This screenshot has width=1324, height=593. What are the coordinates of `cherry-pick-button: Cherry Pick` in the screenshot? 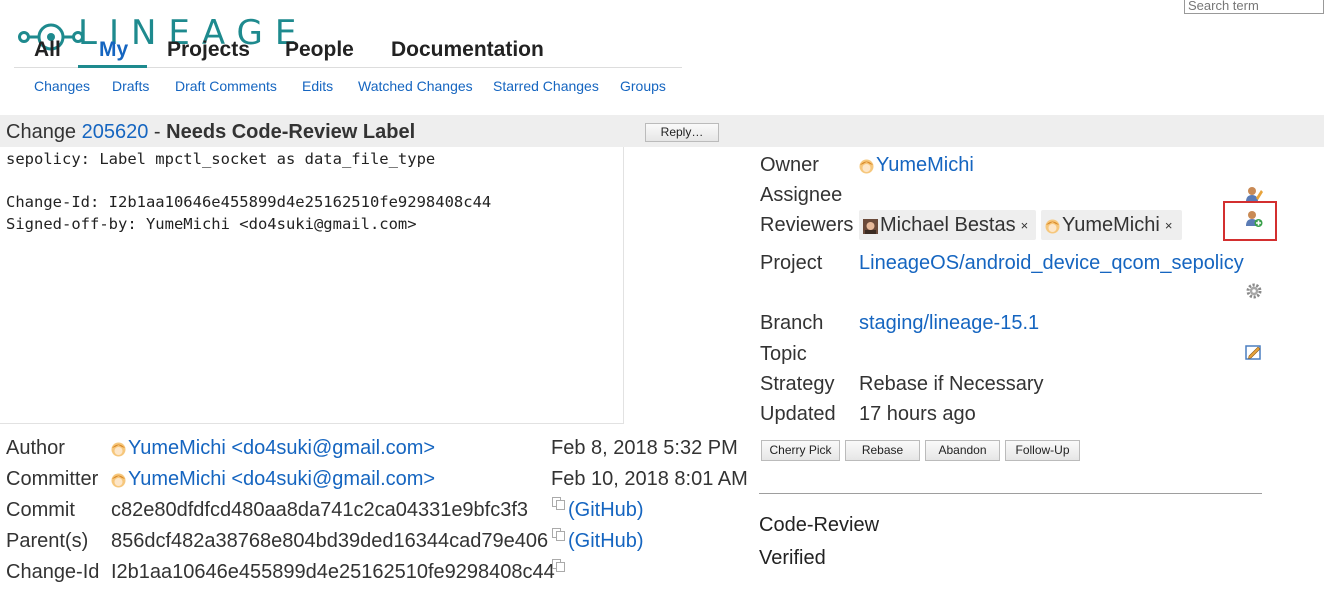 It's located at (800, 450).